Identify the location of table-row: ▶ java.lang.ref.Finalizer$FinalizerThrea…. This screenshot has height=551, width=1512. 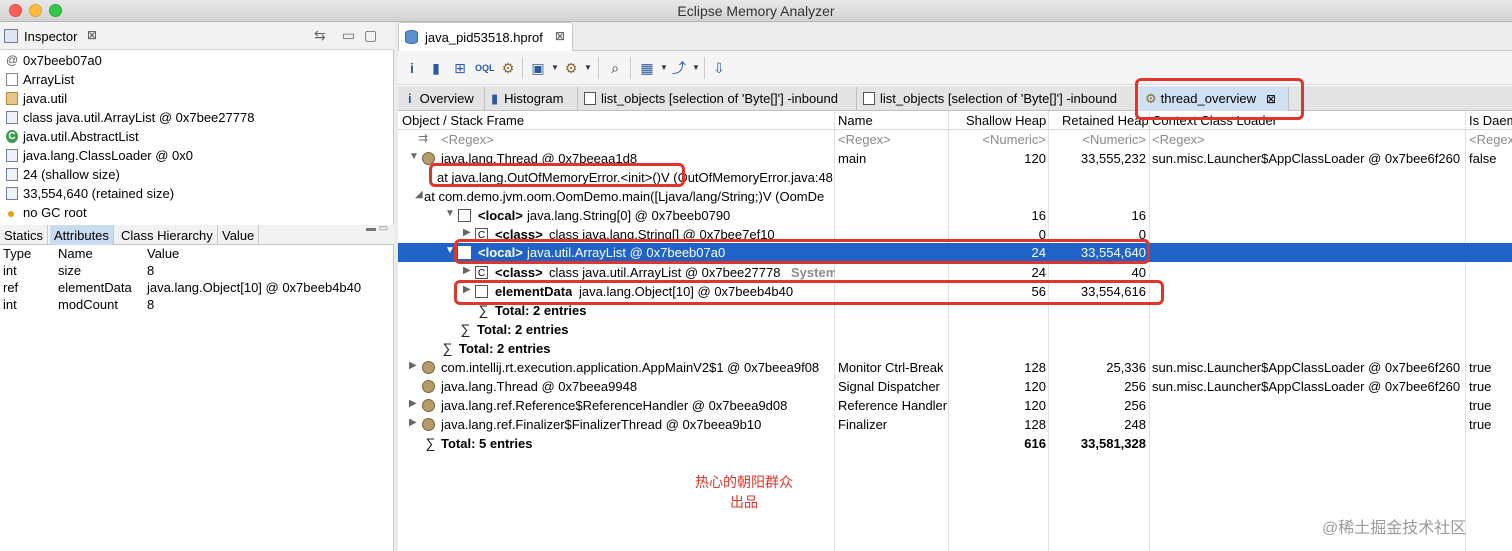
(955, 424).